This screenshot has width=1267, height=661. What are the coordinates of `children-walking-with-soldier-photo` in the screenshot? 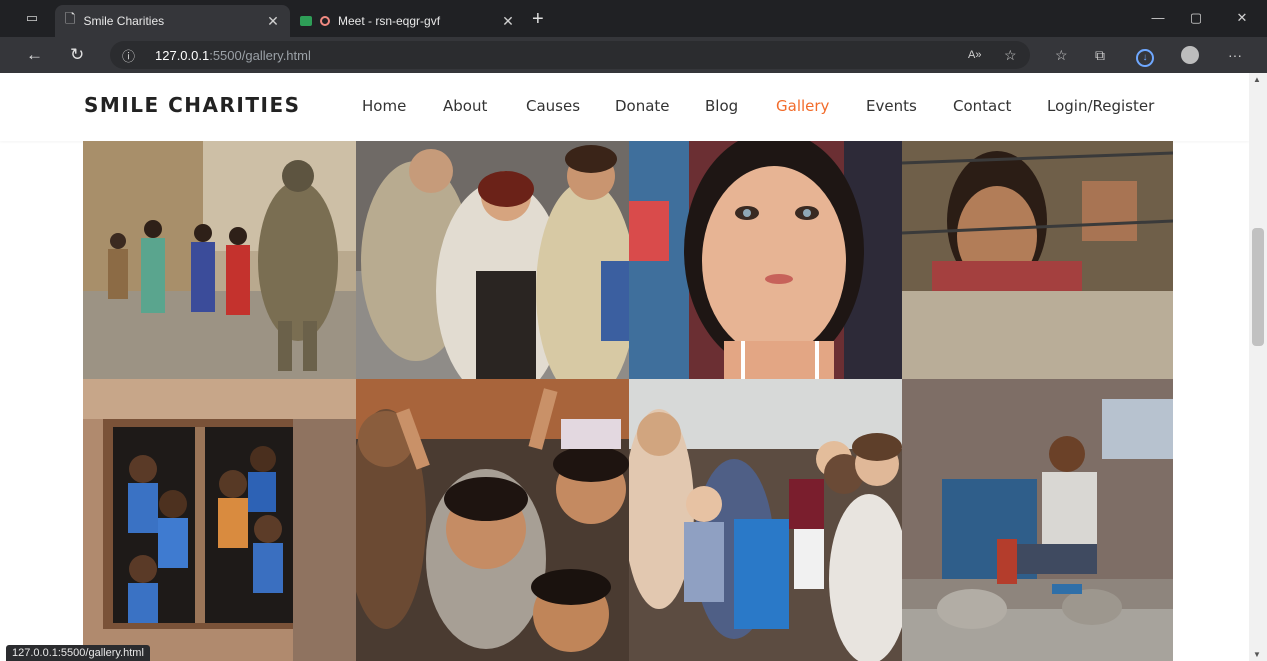 It's located at (219, 260).